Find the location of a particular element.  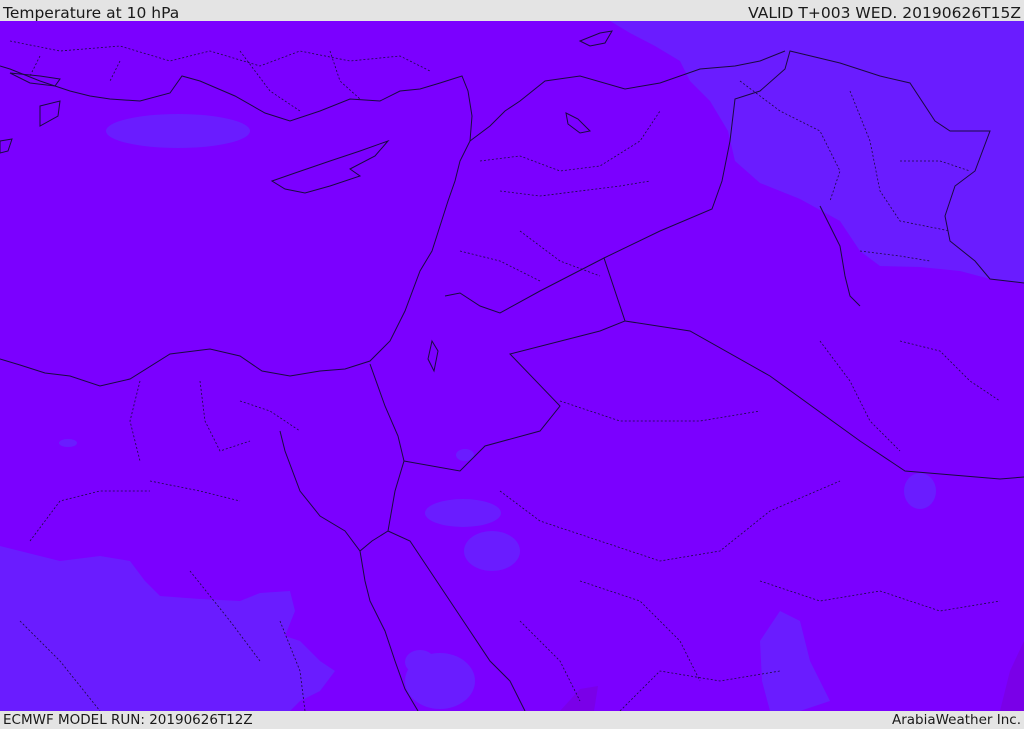

map-title: Temperature at 10 hPa is located at coordinates (91, 13).